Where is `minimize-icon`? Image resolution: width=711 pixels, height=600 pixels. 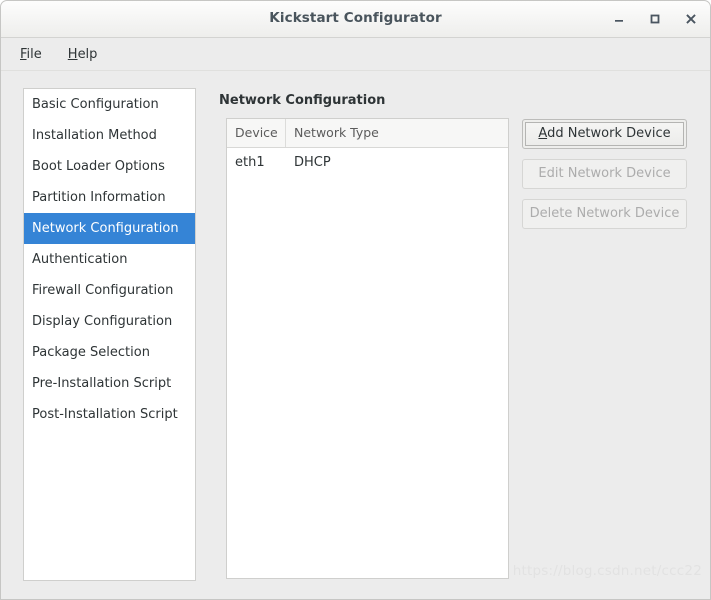 minimize-icon is located at coordinates (619, 19).